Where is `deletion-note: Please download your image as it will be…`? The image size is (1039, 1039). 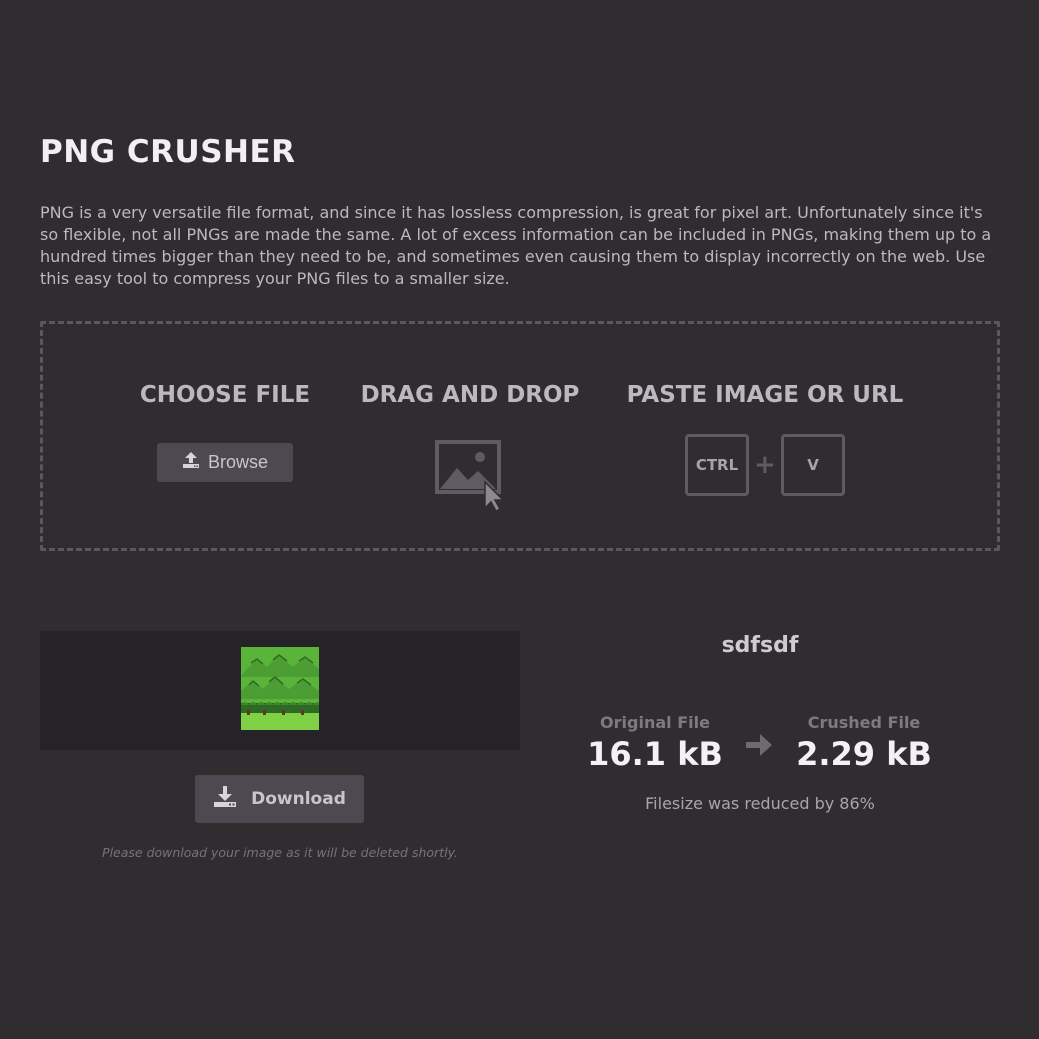 deletion-note: Please download your image as it will be… is located at coordinates (280, 852).